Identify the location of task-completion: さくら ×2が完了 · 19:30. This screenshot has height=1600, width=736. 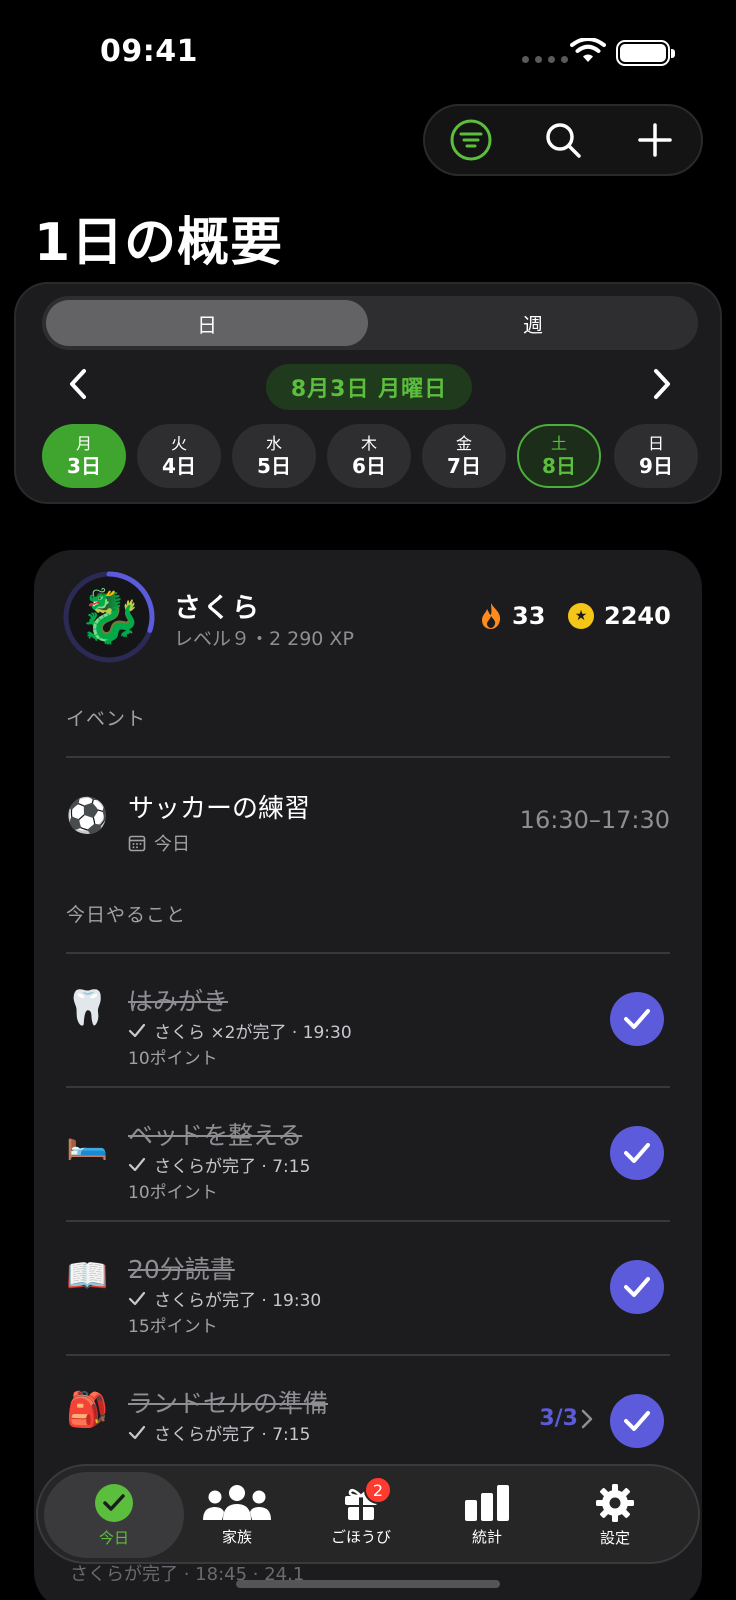
(240, 1030).